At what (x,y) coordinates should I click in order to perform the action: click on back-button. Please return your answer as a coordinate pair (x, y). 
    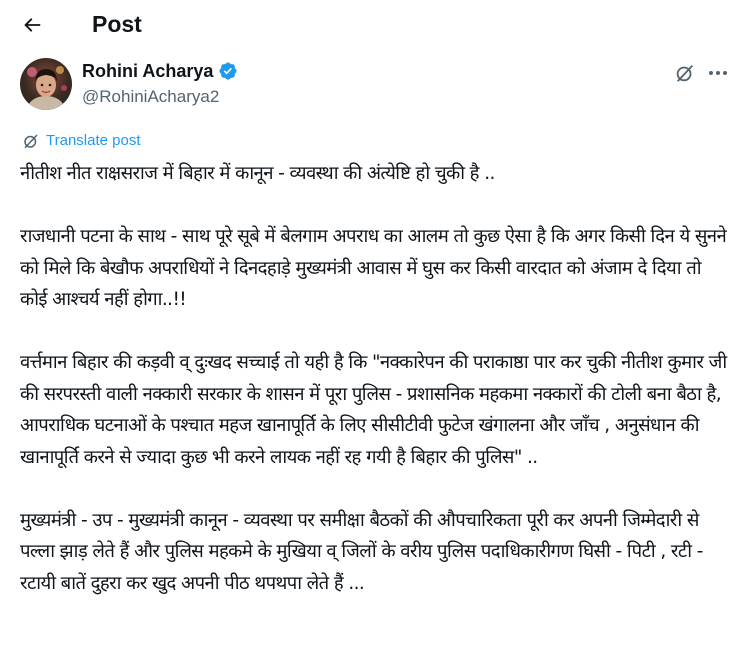
    Looking at the image, I should click on (32, 25).